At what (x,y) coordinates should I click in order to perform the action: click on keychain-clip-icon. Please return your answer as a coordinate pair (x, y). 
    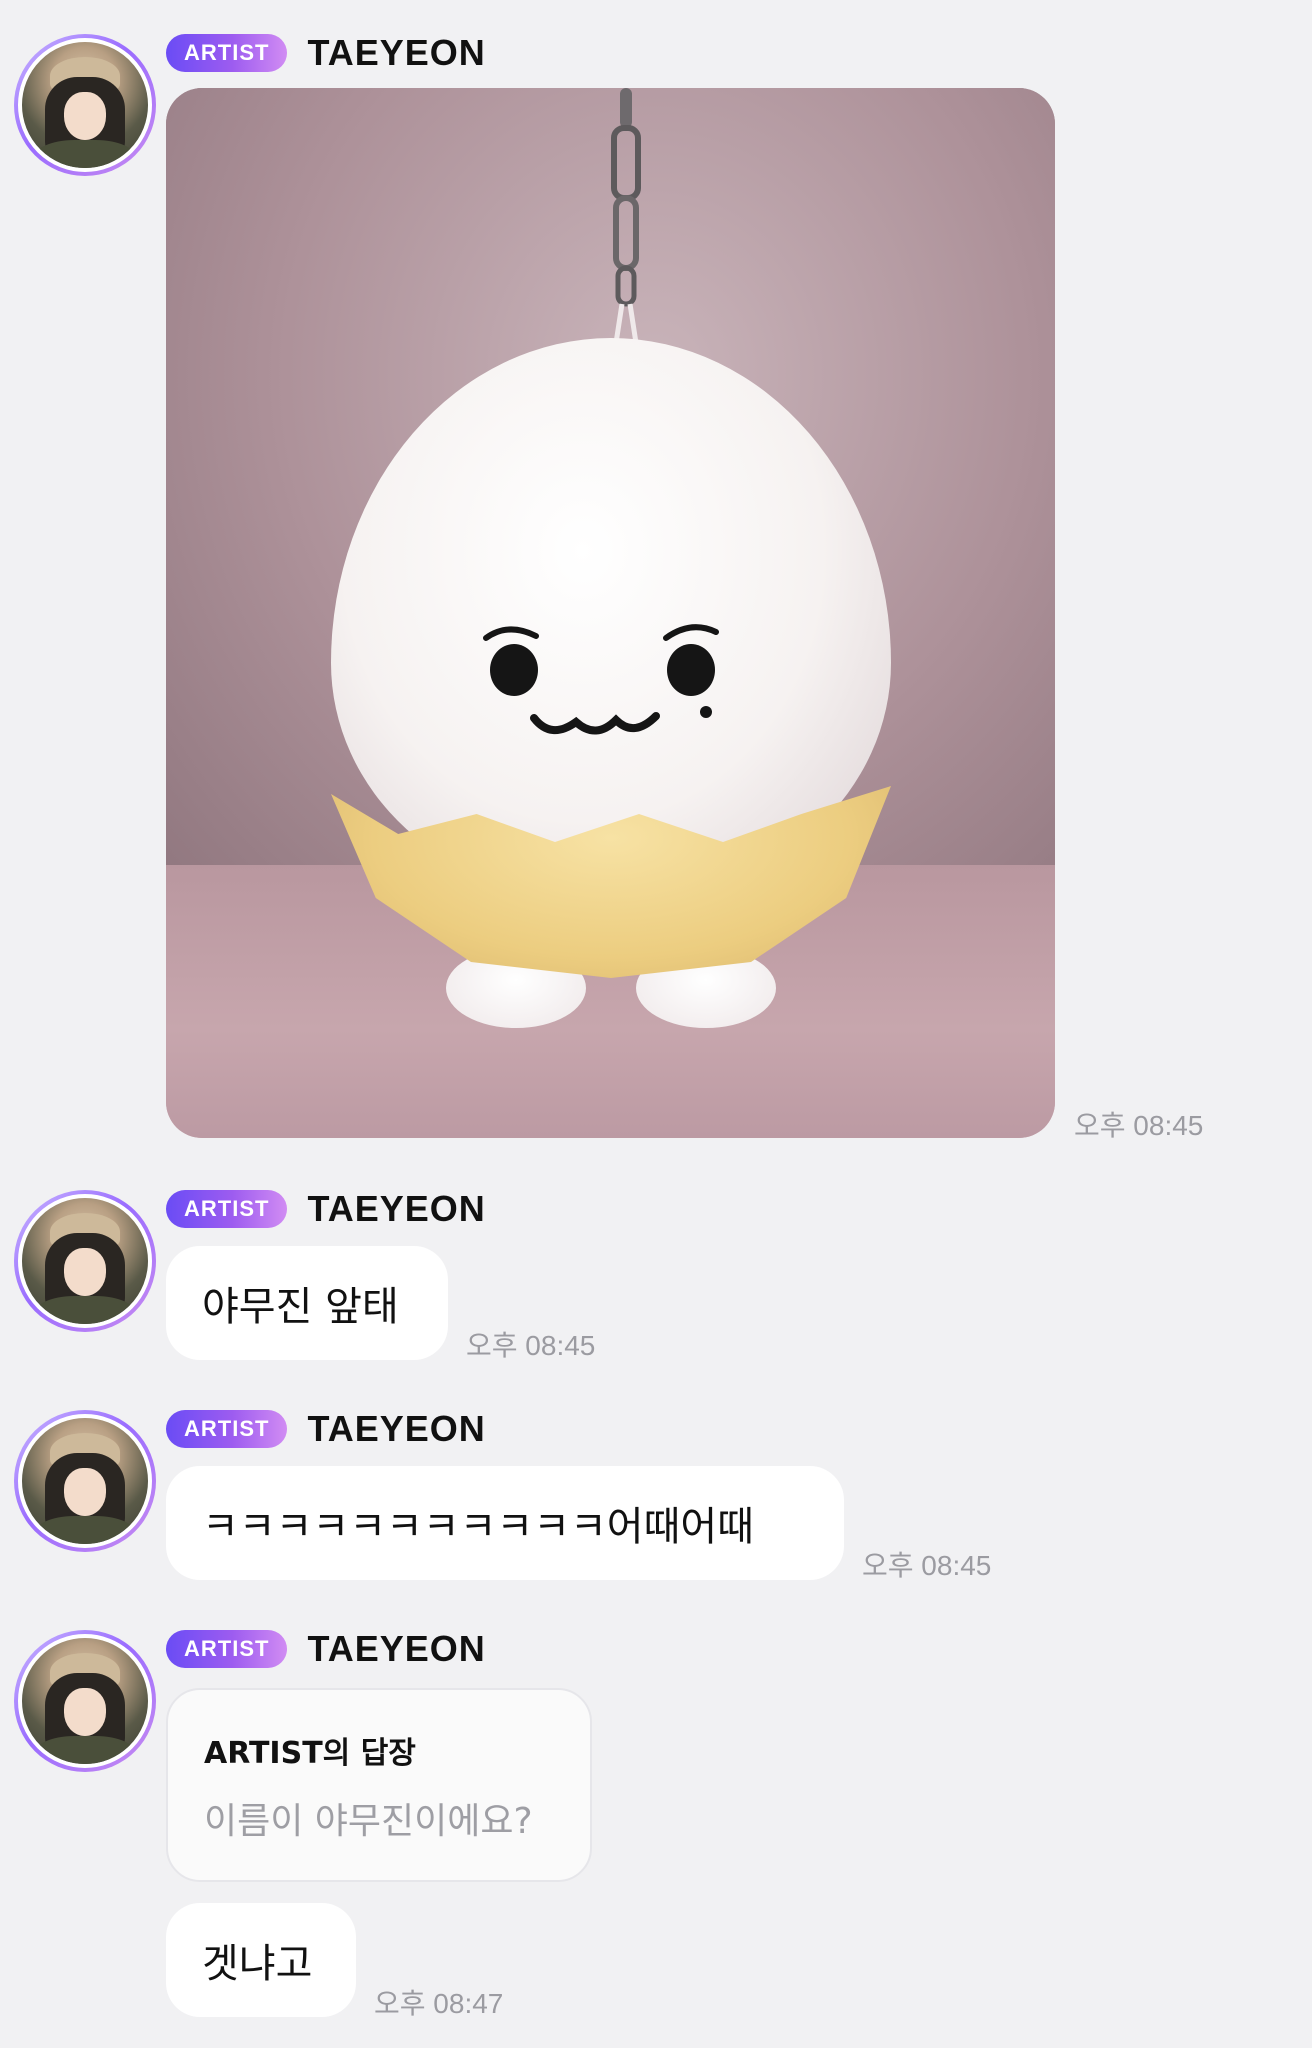
    Looking at the image, I should click on (626, 217).